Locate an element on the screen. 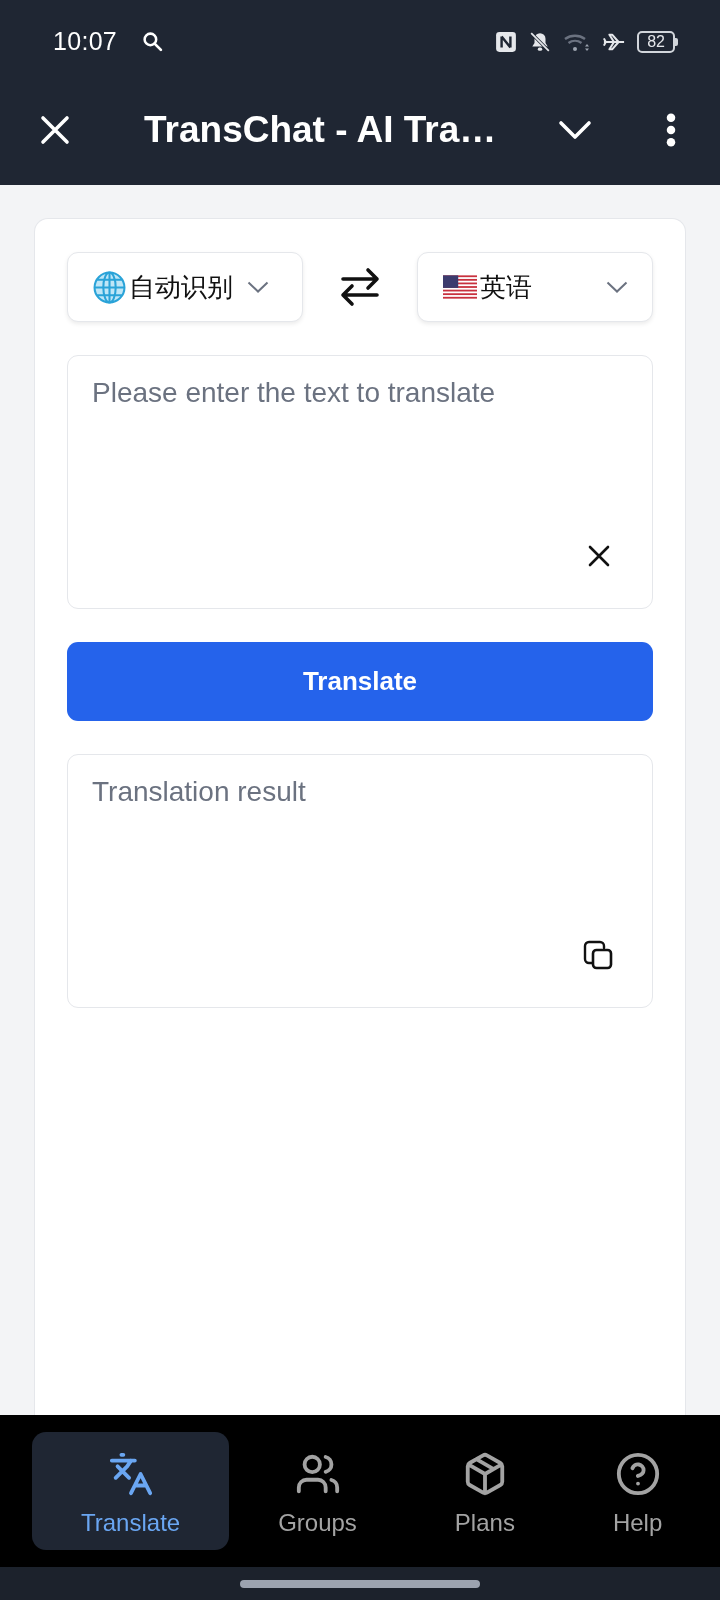 The image size is (720, 1600). translate-button: Translate is located at coordinates (360, 681).